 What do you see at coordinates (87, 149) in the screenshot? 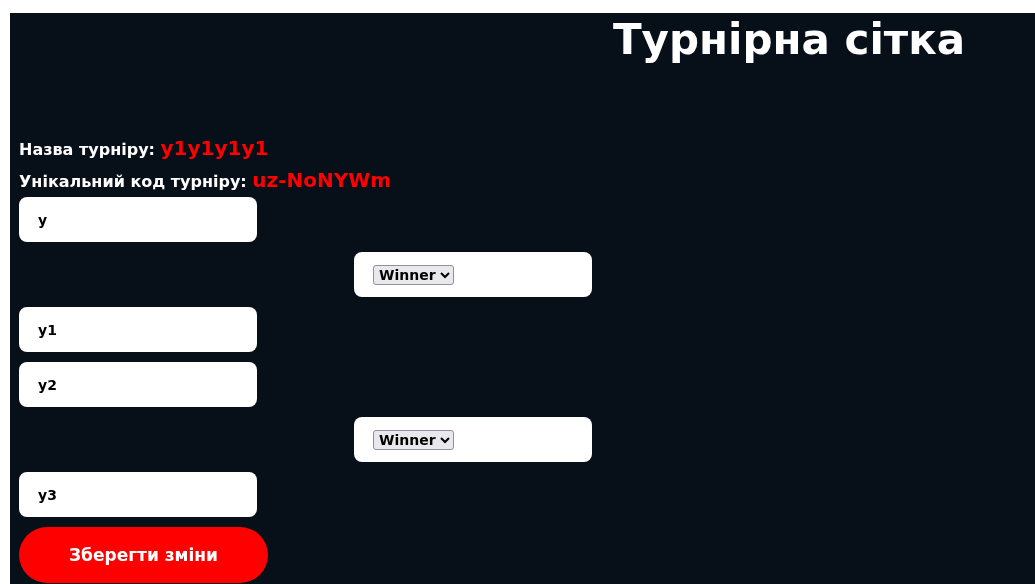
I see `tournament-name-label: Назва турніру:` at bounding box center [87, 149].